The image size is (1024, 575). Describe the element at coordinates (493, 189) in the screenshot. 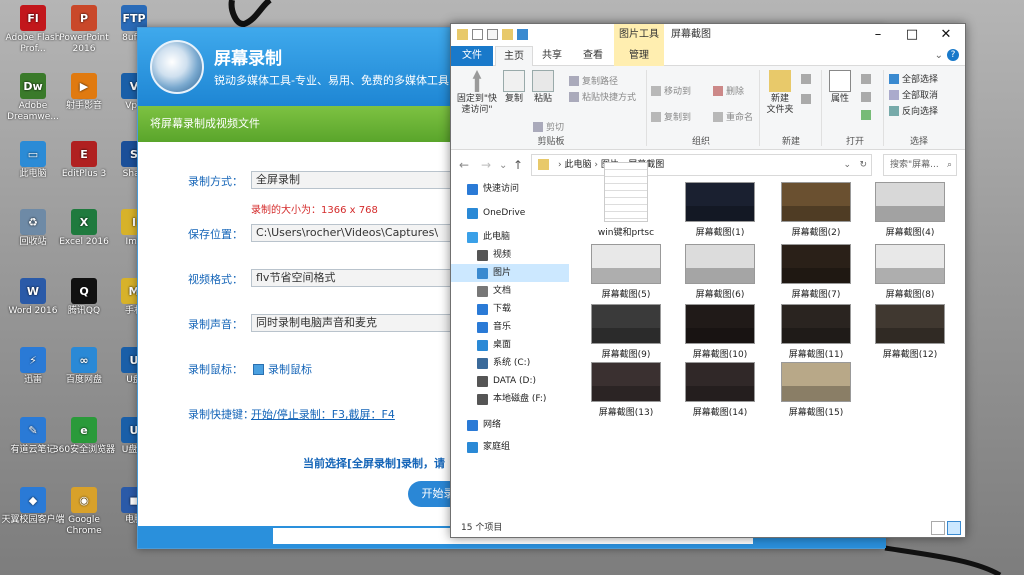

I see `nav-item: 快速访问` at that location.